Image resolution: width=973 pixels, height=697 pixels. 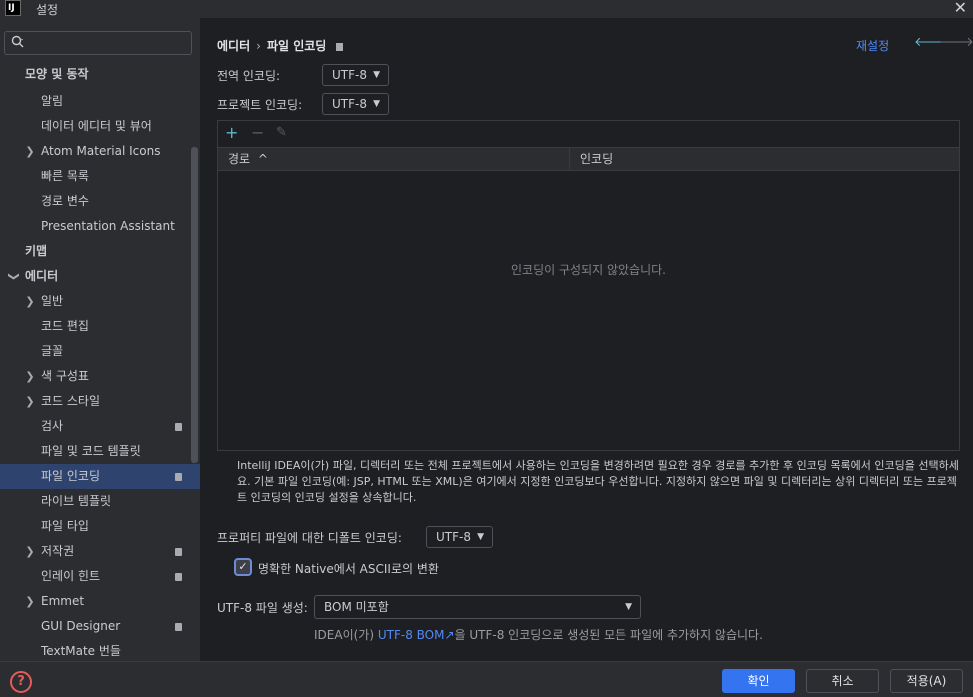 I want to click on native-to-ascii-checkbox: ✓, so click(x=243, y=567).